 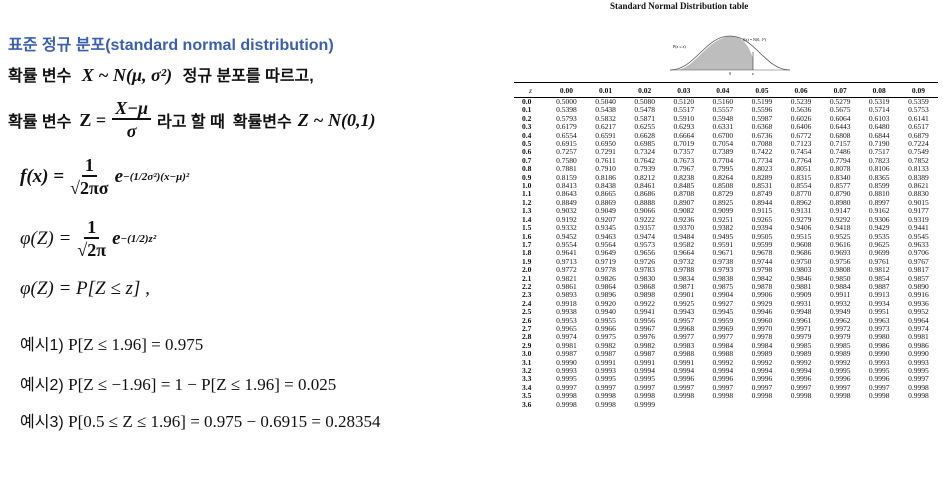 I want to click on line3-prefix: 확률 변수, so click(x=40, y=122).